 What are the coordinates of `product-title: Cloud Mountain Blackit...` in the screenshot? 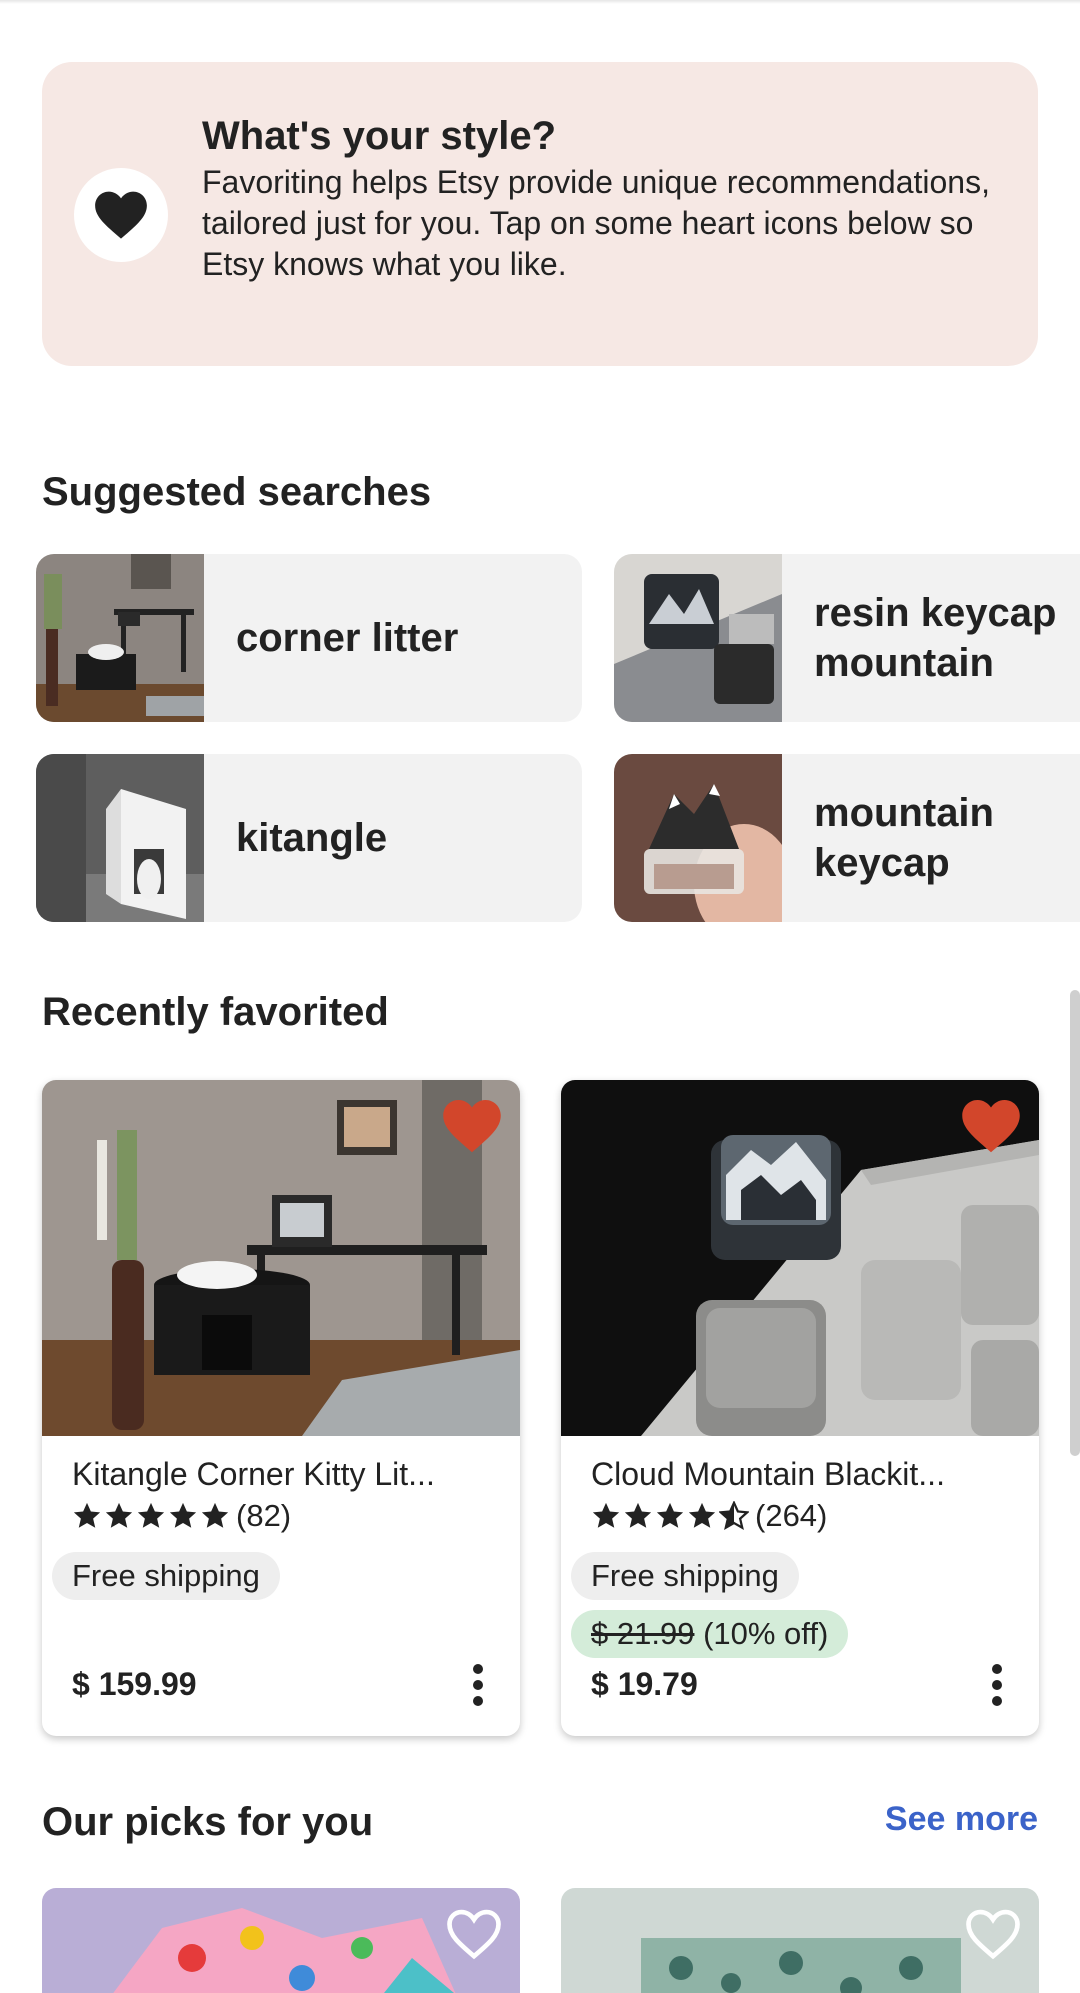 It's located at (768, 1474).